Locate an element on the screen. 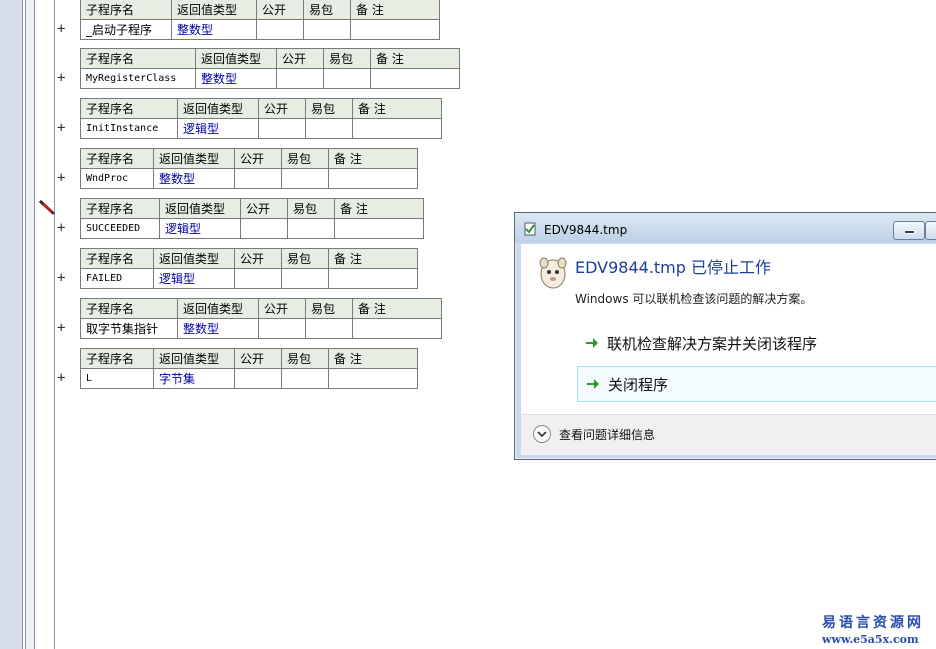 Image resolution: width=936 pixels, height=649 pixels. subroutine-name-cell: _启动子程序 is located at coordinates (126, 29).